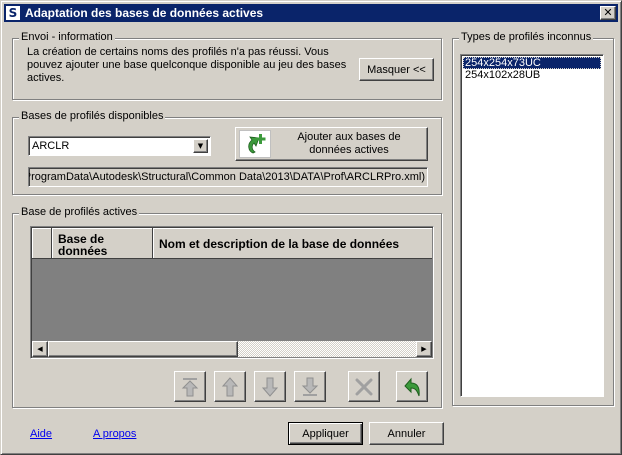 The image size is (622, 455). What do you see at coordinates (532, 75) in the screenshot?
I see `list-item: 254x102x28UB` at bounding box center [532, 75].